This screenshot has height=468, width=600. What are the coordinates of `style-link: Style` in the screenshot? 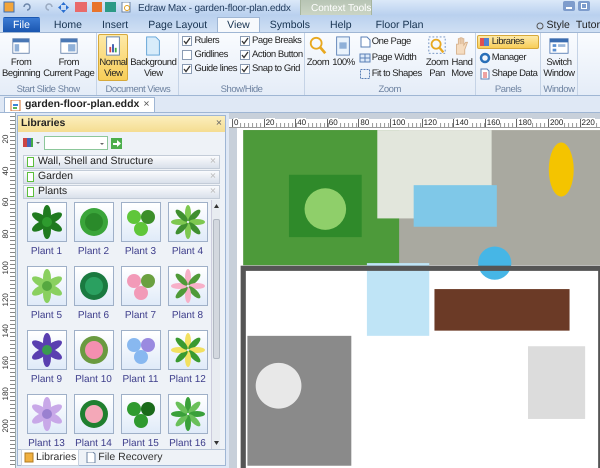 It's located at (558, 26).